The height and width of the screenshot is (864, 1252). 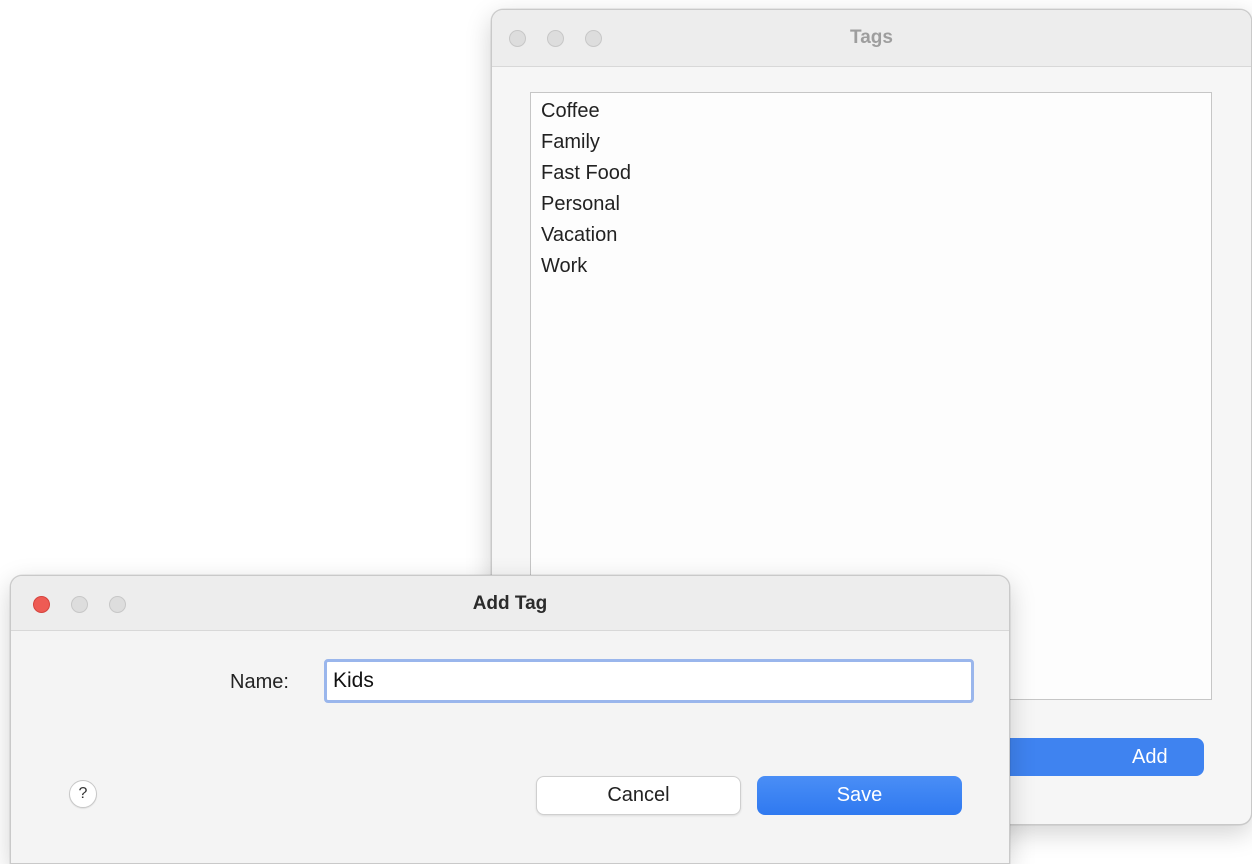 I want to click on list-item: Vacation, so click(x=876, y=235).